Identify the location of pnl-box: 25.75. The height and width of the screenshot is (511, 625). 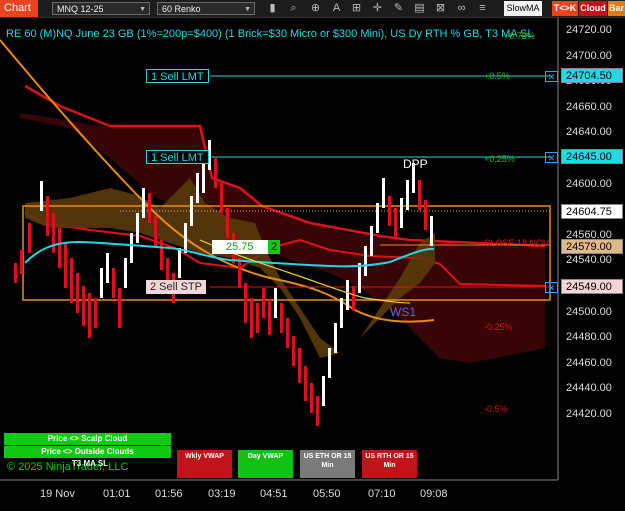
(240, 247).